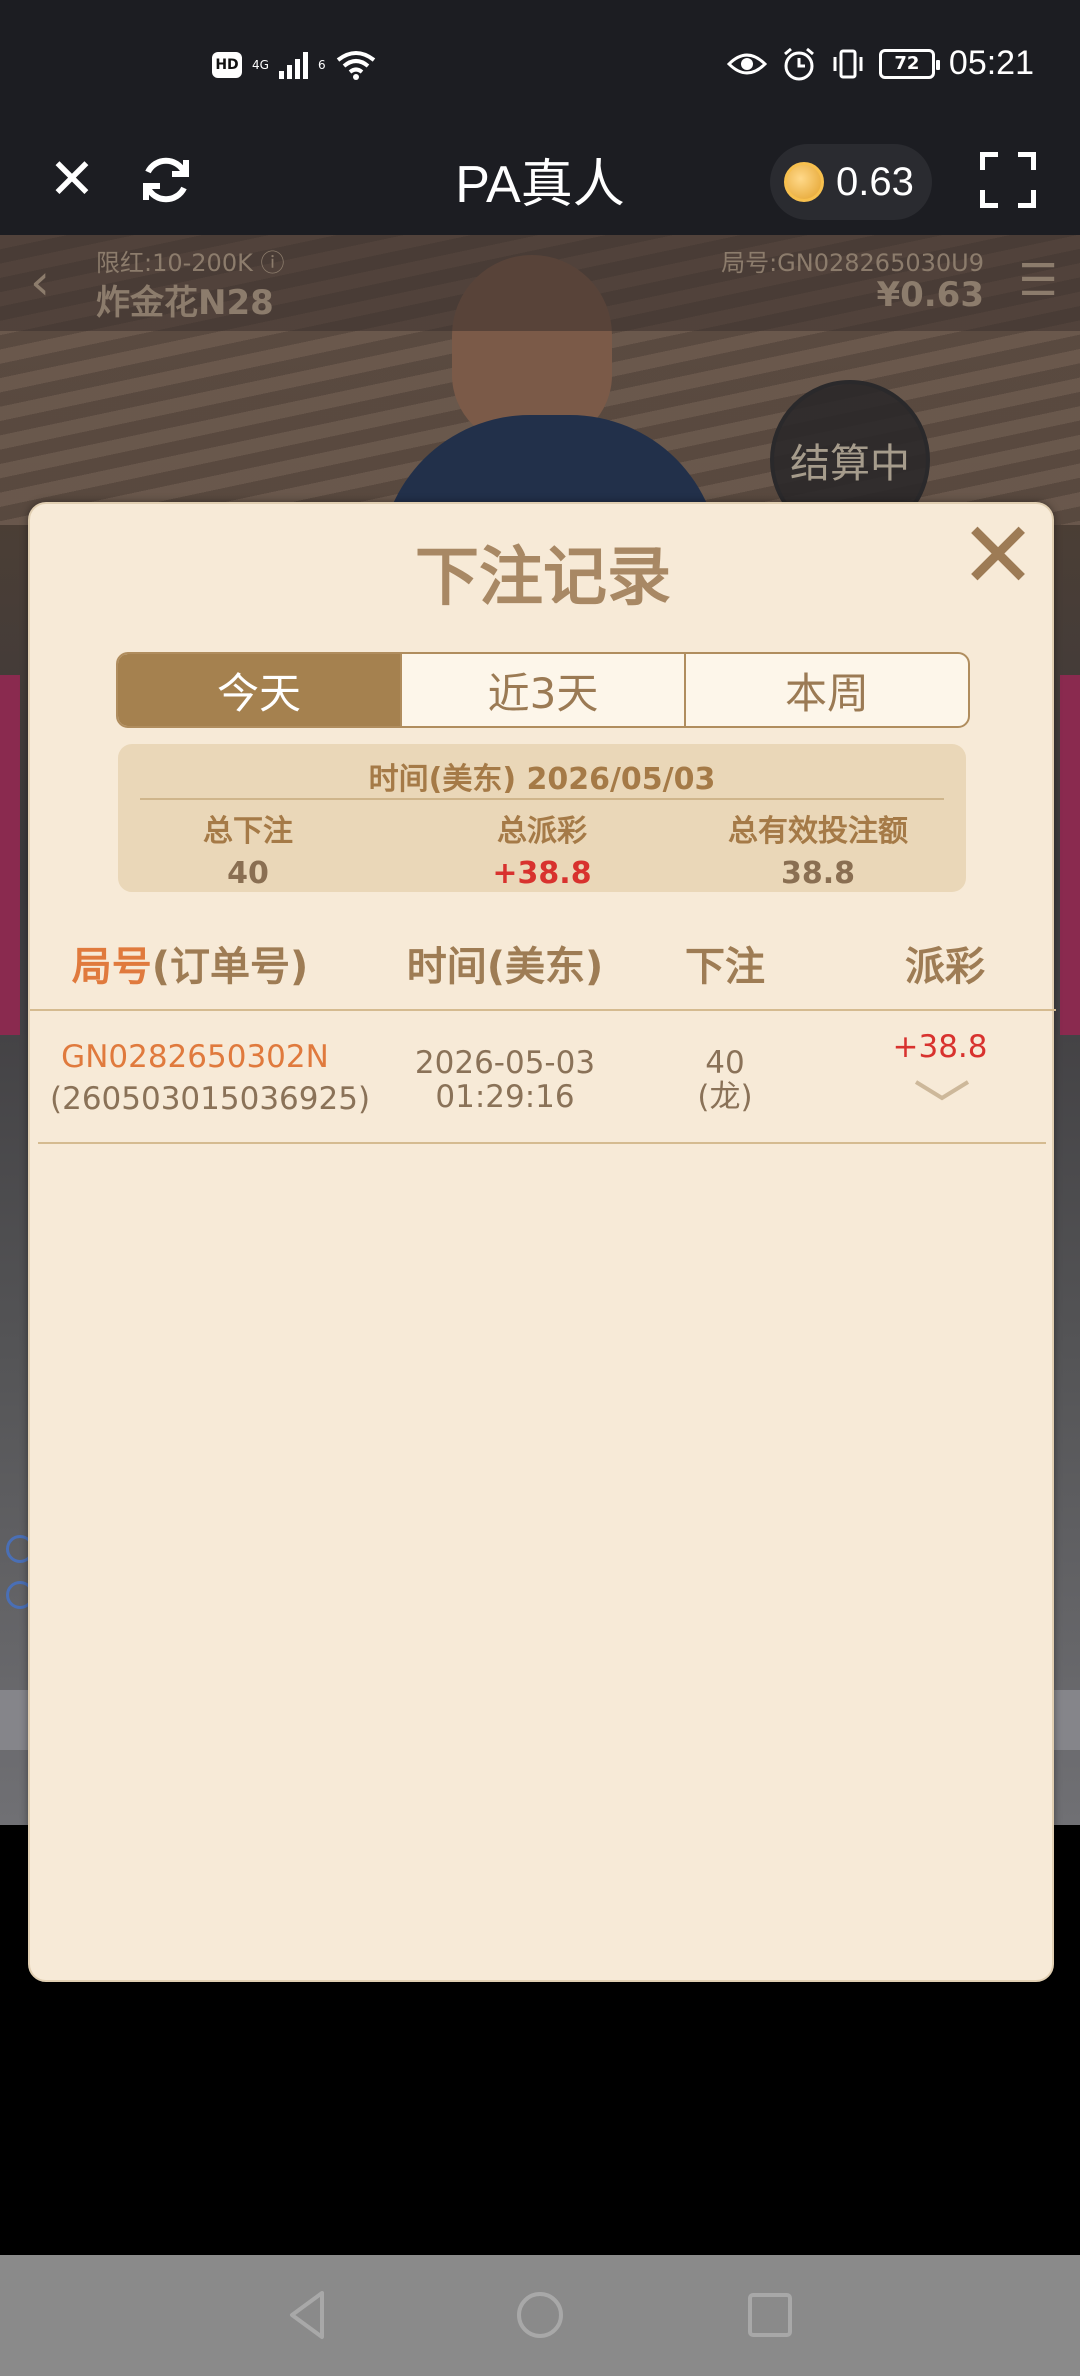 The width and height of the screenshot is (1080, 2376). Describe the element at coordinates (195, 1057) in the screenshot. I see `round-id: GN0282650302N` at that location.